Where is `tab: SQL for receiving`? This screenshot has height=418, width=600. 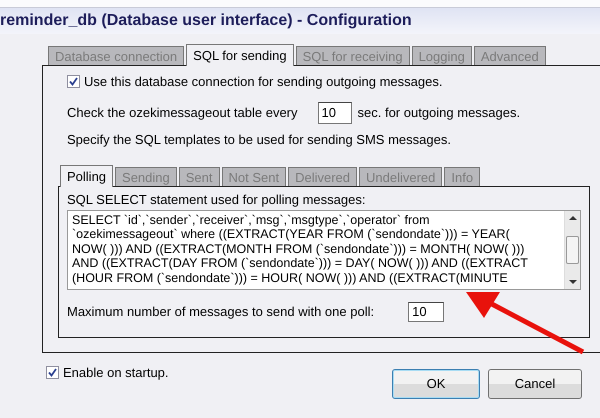
tab: SQL for receiving is located at coordinates (353, 55).